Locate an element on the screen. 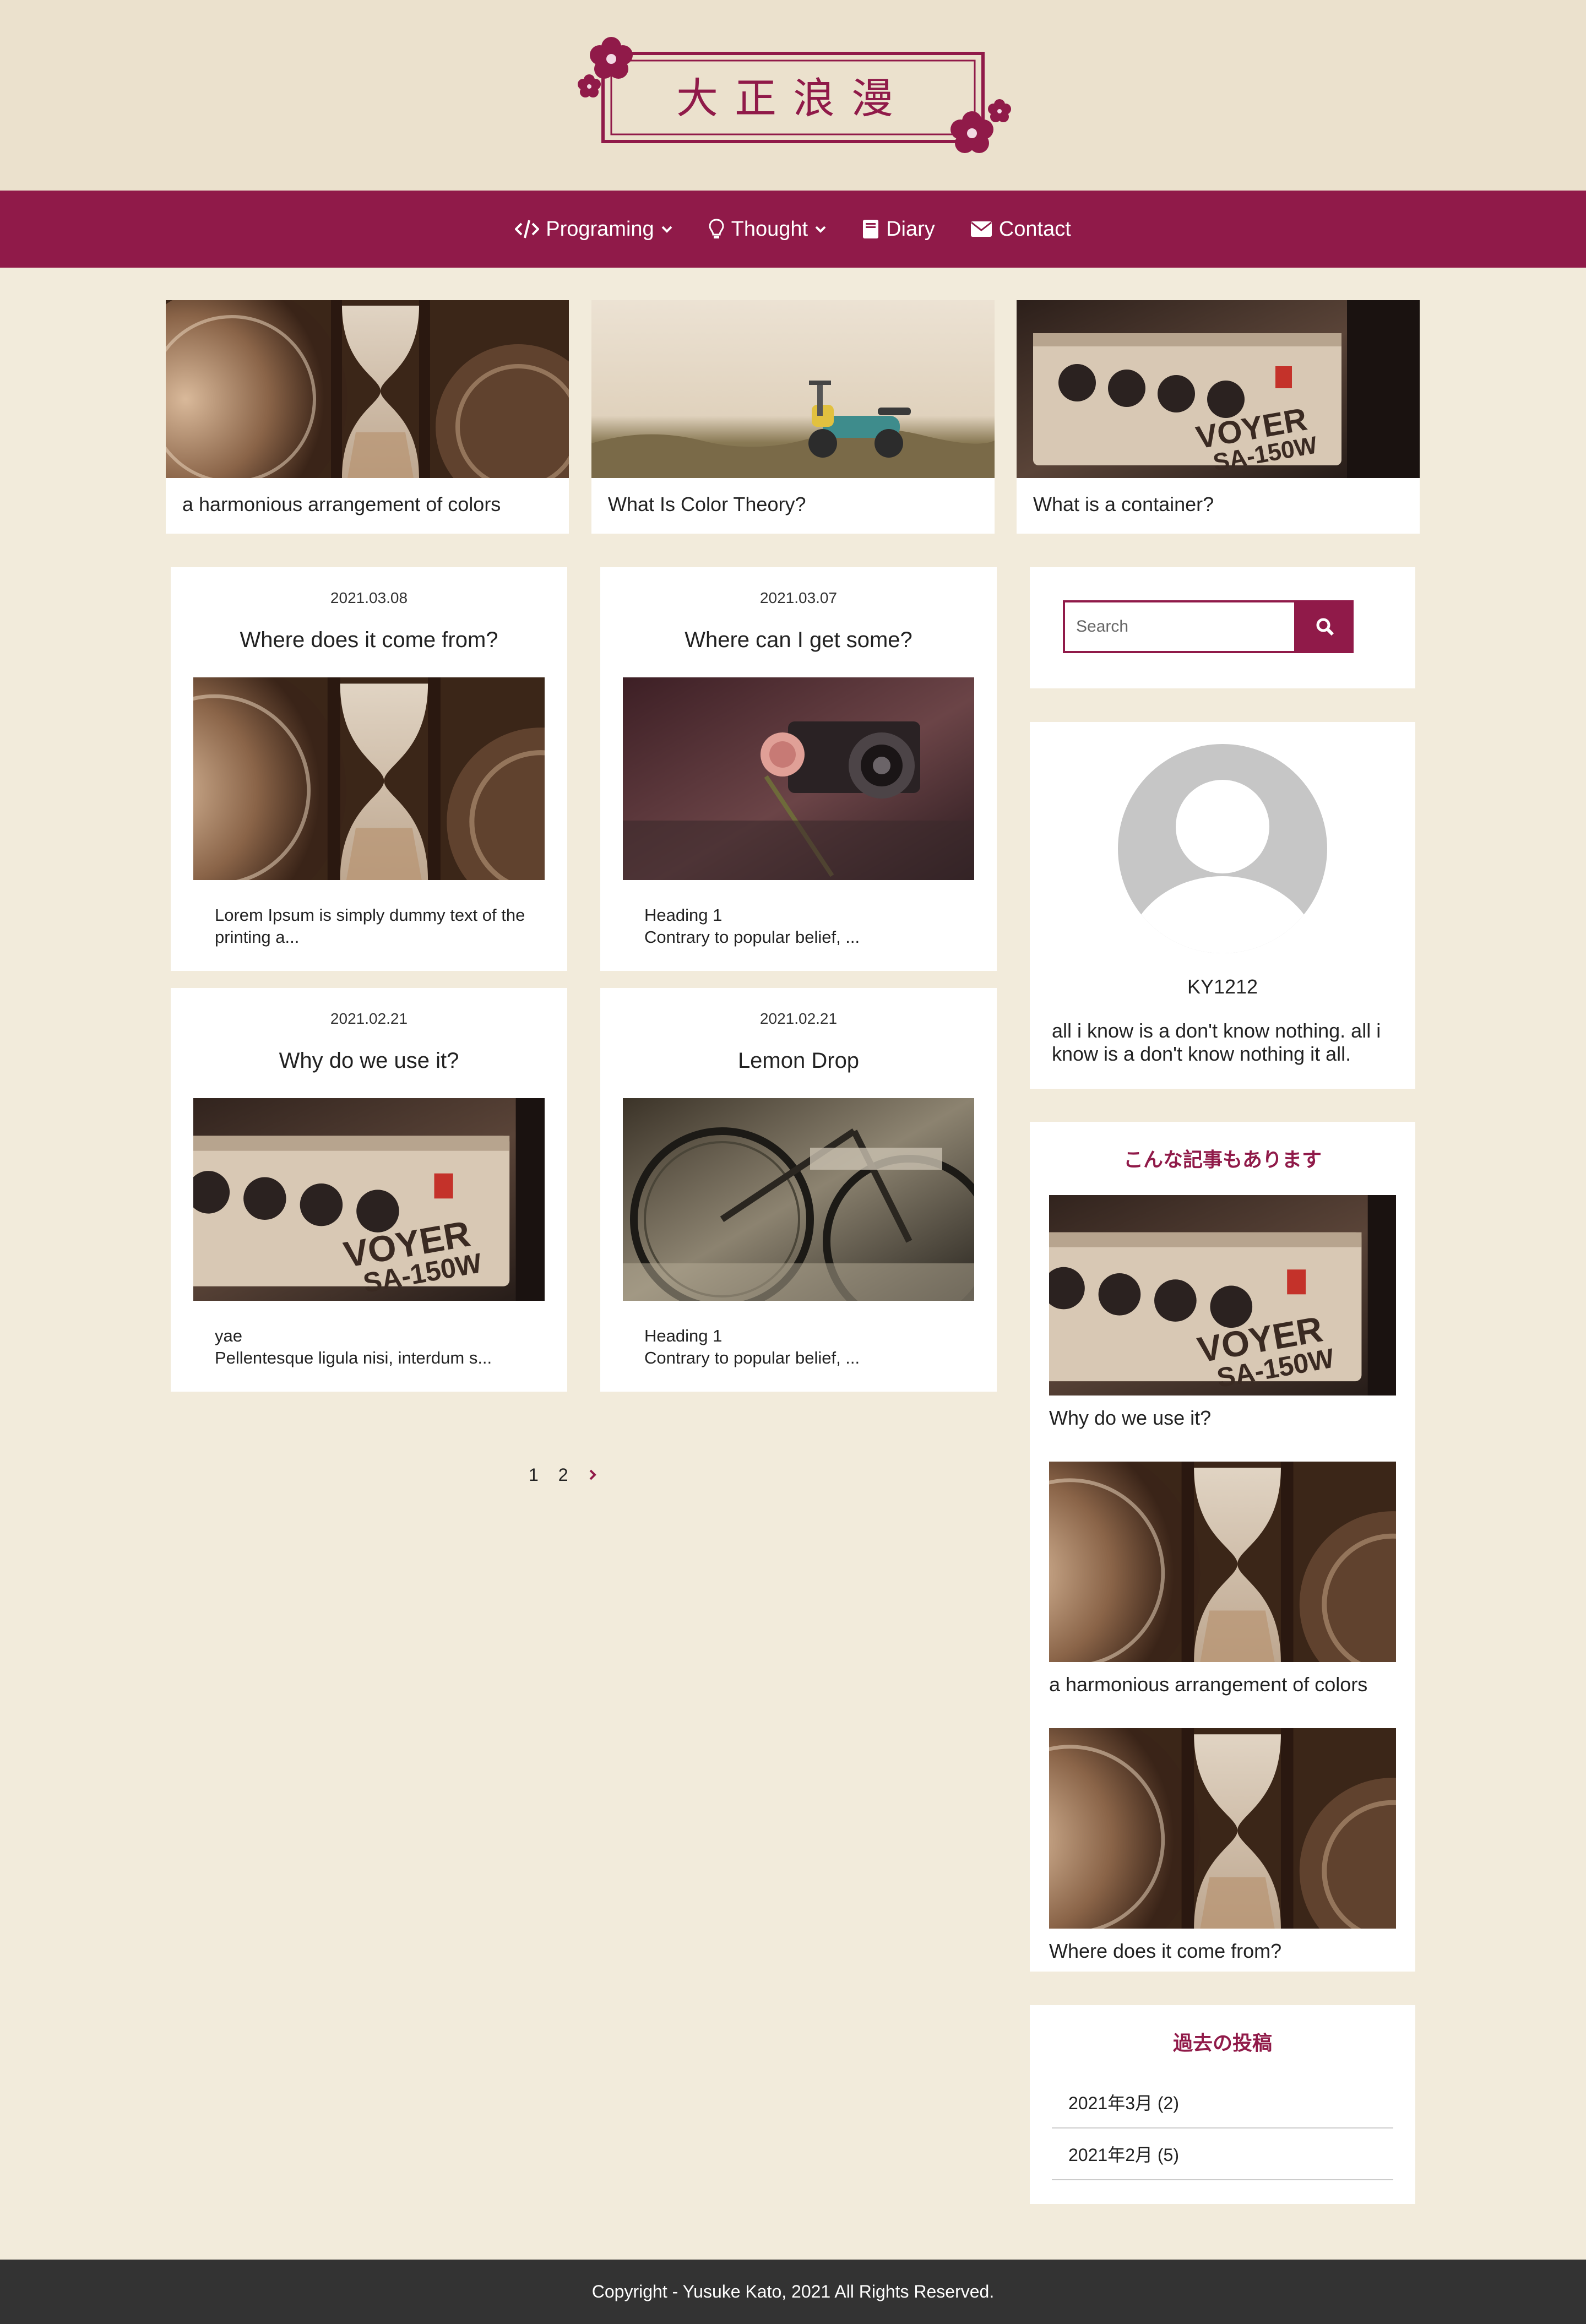  page-link-1: 1 is located at coordinates (534, 1475).